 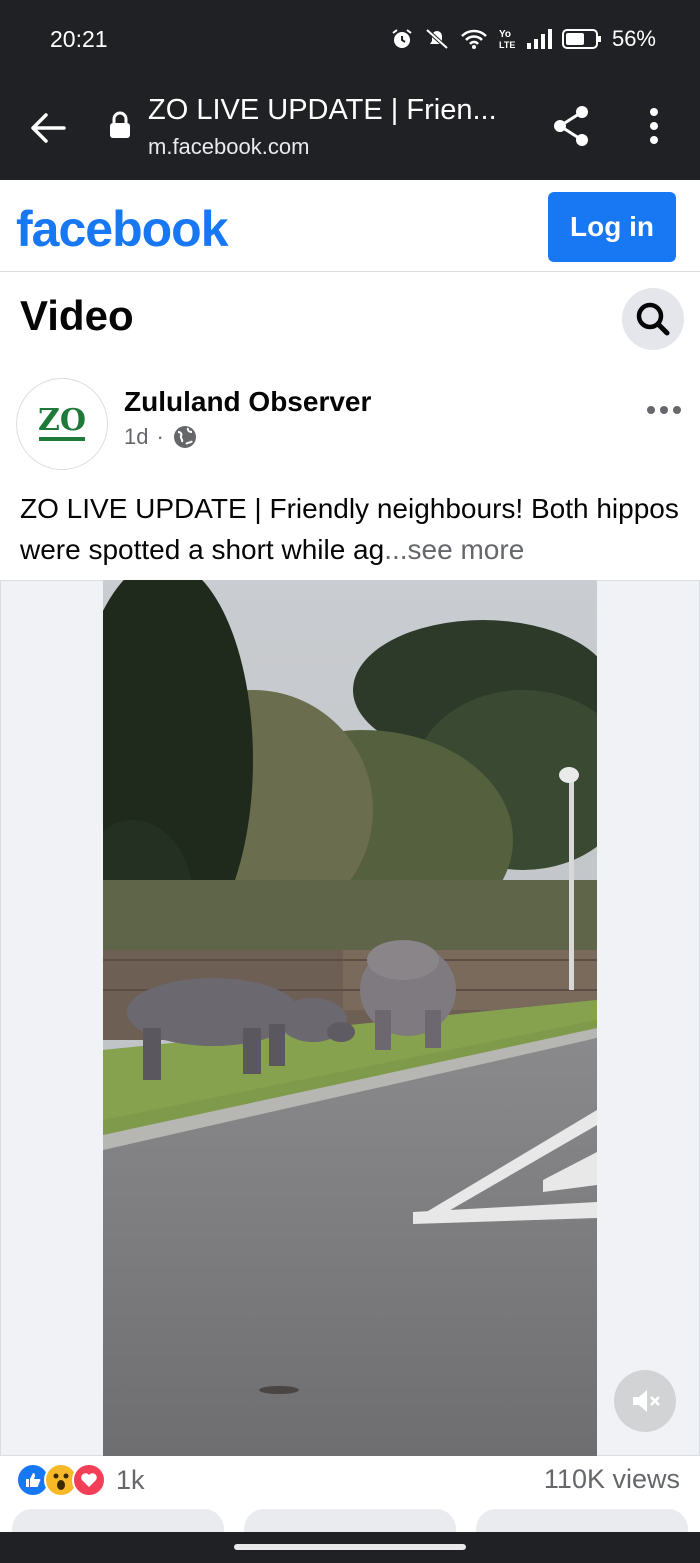 What do you see at coordinates (350, 40) in the screenshot?
I see `status-bar: 20:21 Yo LTE 56%` at bounding box center [350, 40].